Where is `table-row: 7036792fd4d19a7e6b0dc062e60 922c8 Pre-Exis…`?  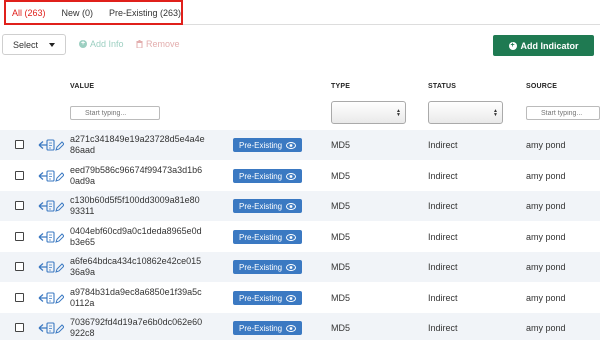
table-row: 7036792fd4d19a7e6b0dc062e60 922c8 Pre-Exis… is located at coordinates (300, 326).